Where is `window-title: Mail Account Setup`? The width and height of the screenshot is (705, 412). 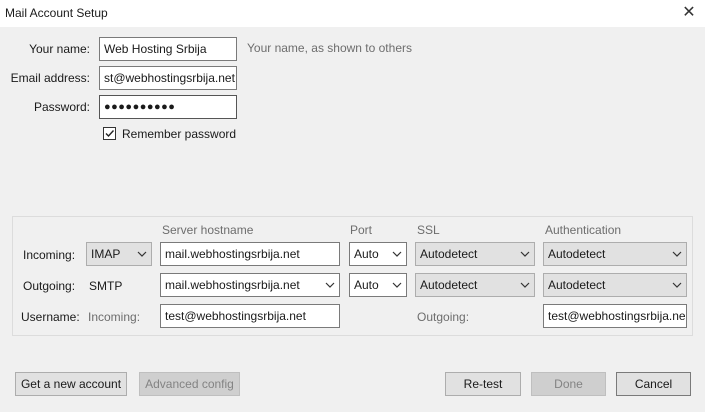 window-title: Mail Account Setup is located at coordinates (56, 13).